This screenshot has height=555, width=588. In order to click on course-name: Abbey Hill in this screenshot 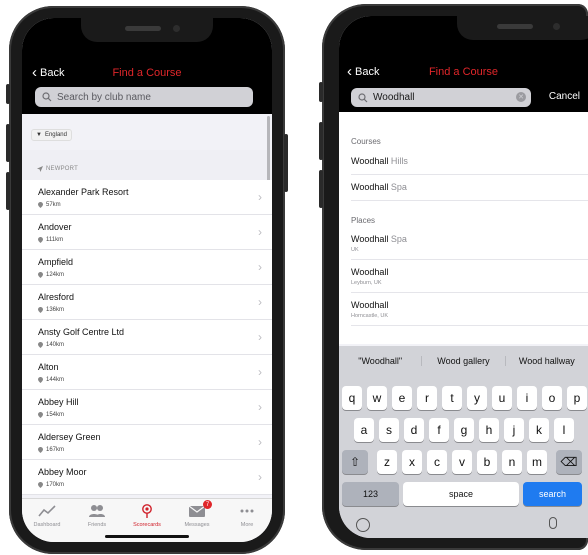, I will do `click(58, 402)`.